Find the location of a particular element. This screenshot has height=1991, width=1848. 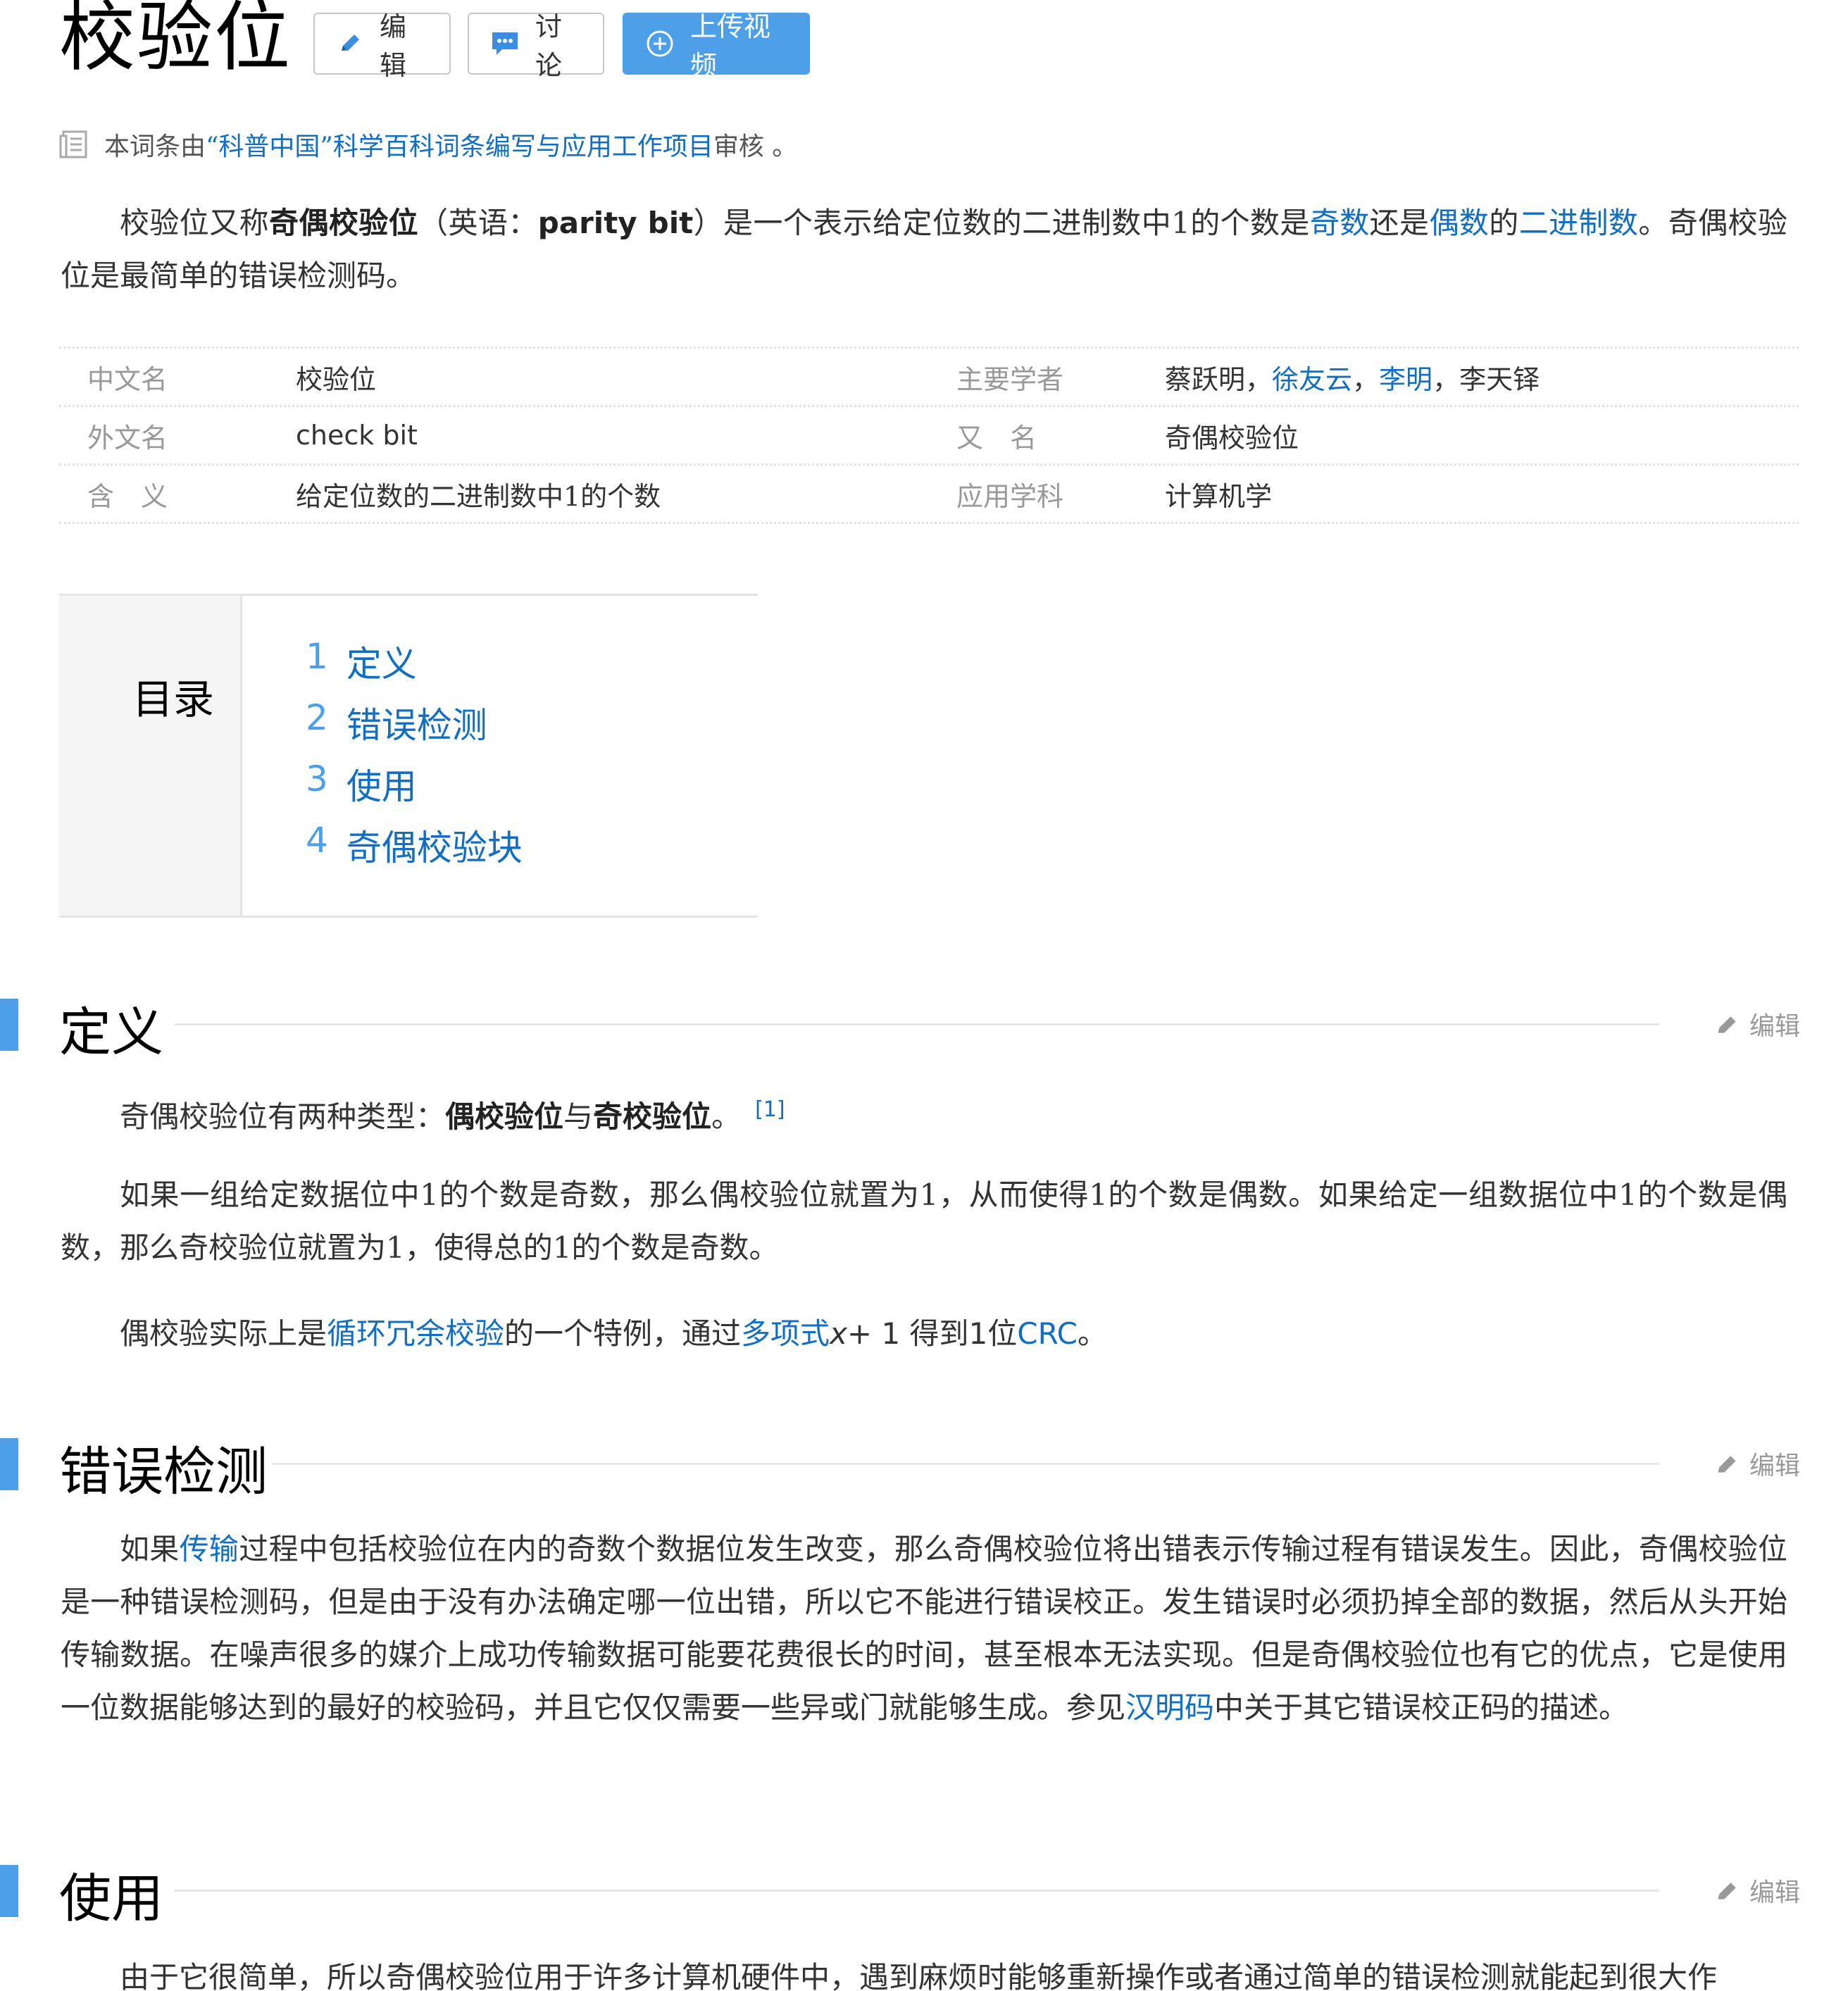

intro-text: ）是一个表示给定位数的二进制数中1的个数是 is located at coordinates (1001, 223).